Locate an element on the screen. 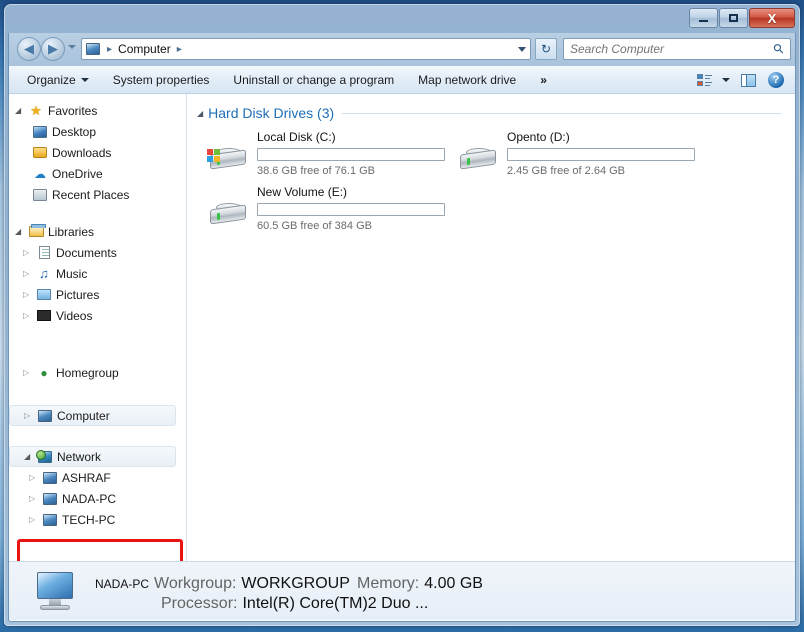  address-bar: ▸ Computer ▸ is located at coordinates (306, 49).